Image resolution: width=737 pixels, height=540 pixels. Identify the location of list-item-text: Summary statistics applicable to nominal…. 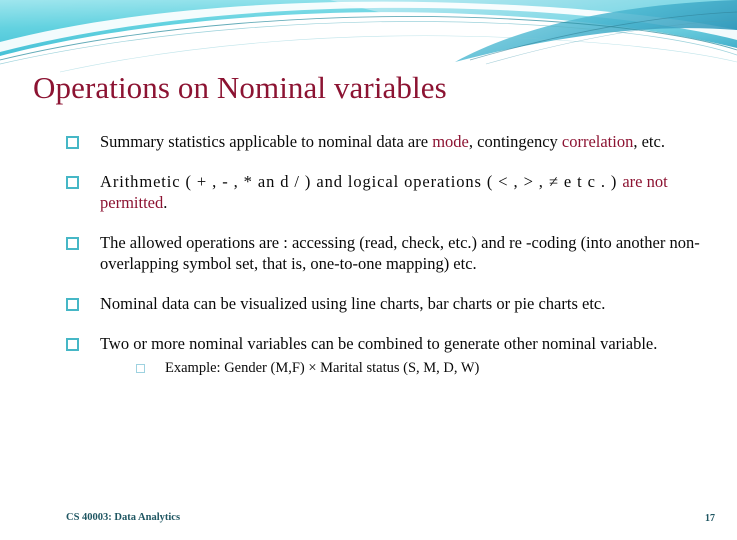
(410, 141).